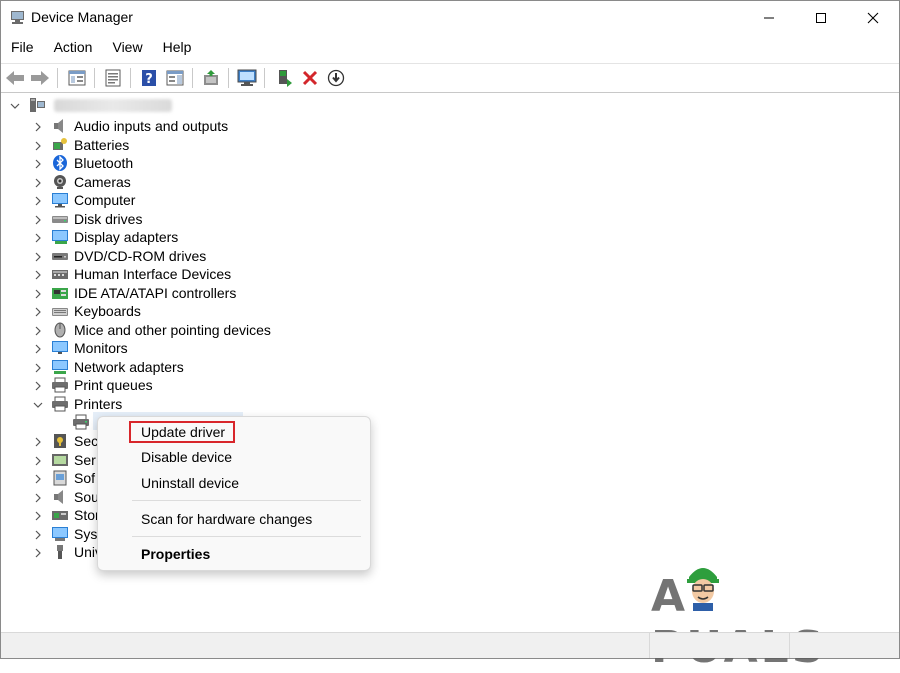 The height and width of the screenshot is (673, 900). What do you see at coordinates (175, 554) in the screenshot?
I see `context-menu-properties: Properties` at bounding box center [175, 554].